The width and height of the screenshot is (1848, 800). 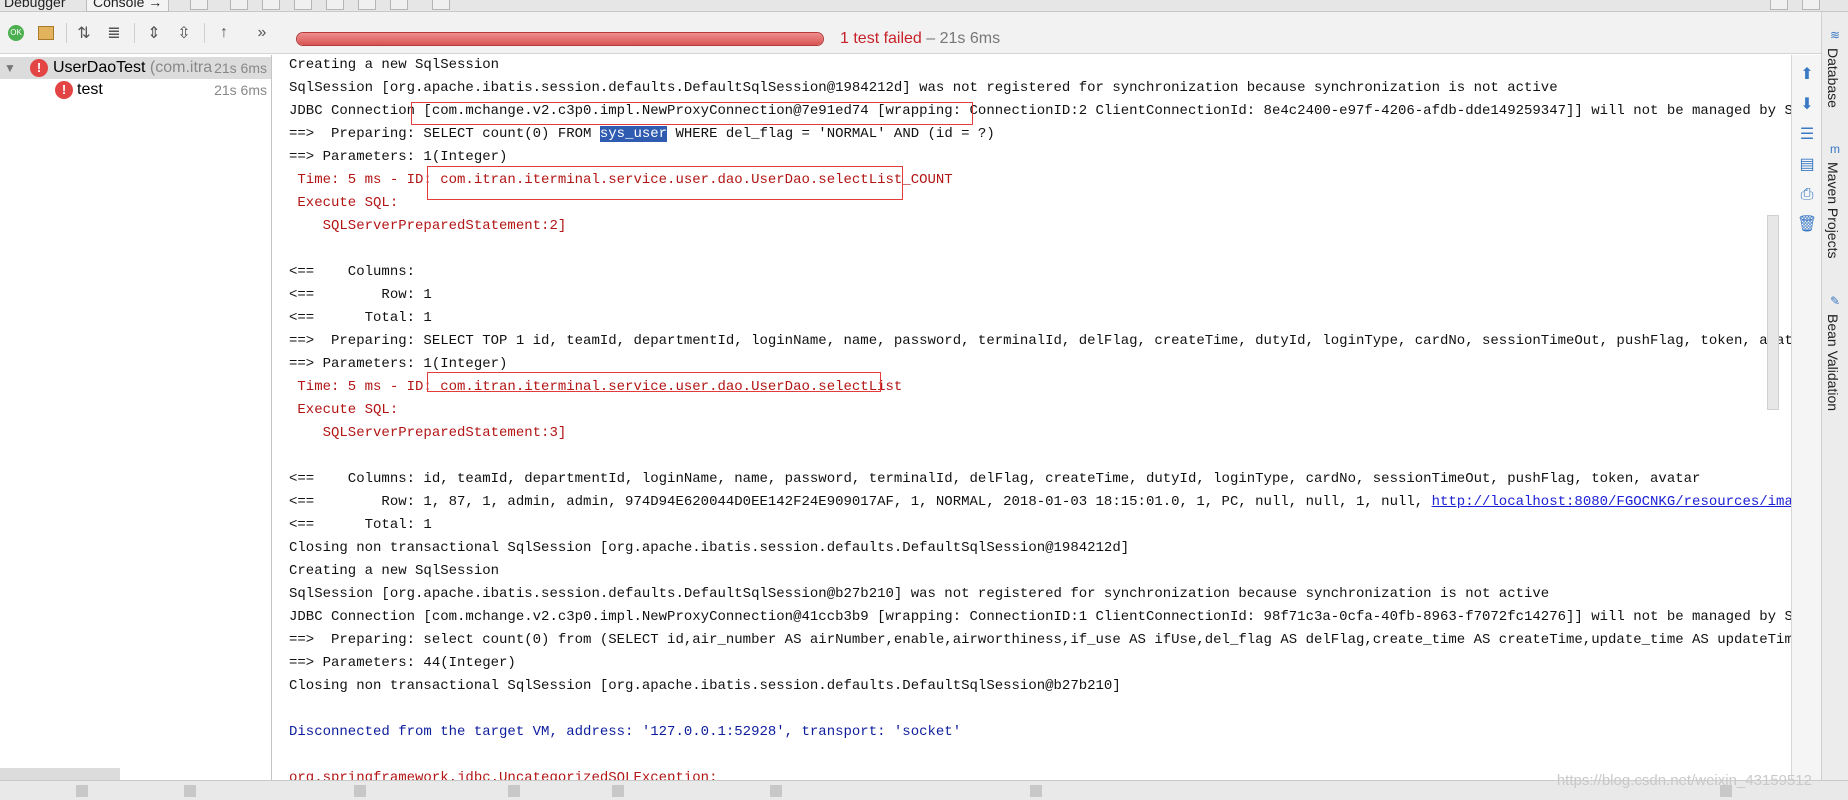 I want to click on collapse-all-icon: ⇳, so click(x=184, y=33).